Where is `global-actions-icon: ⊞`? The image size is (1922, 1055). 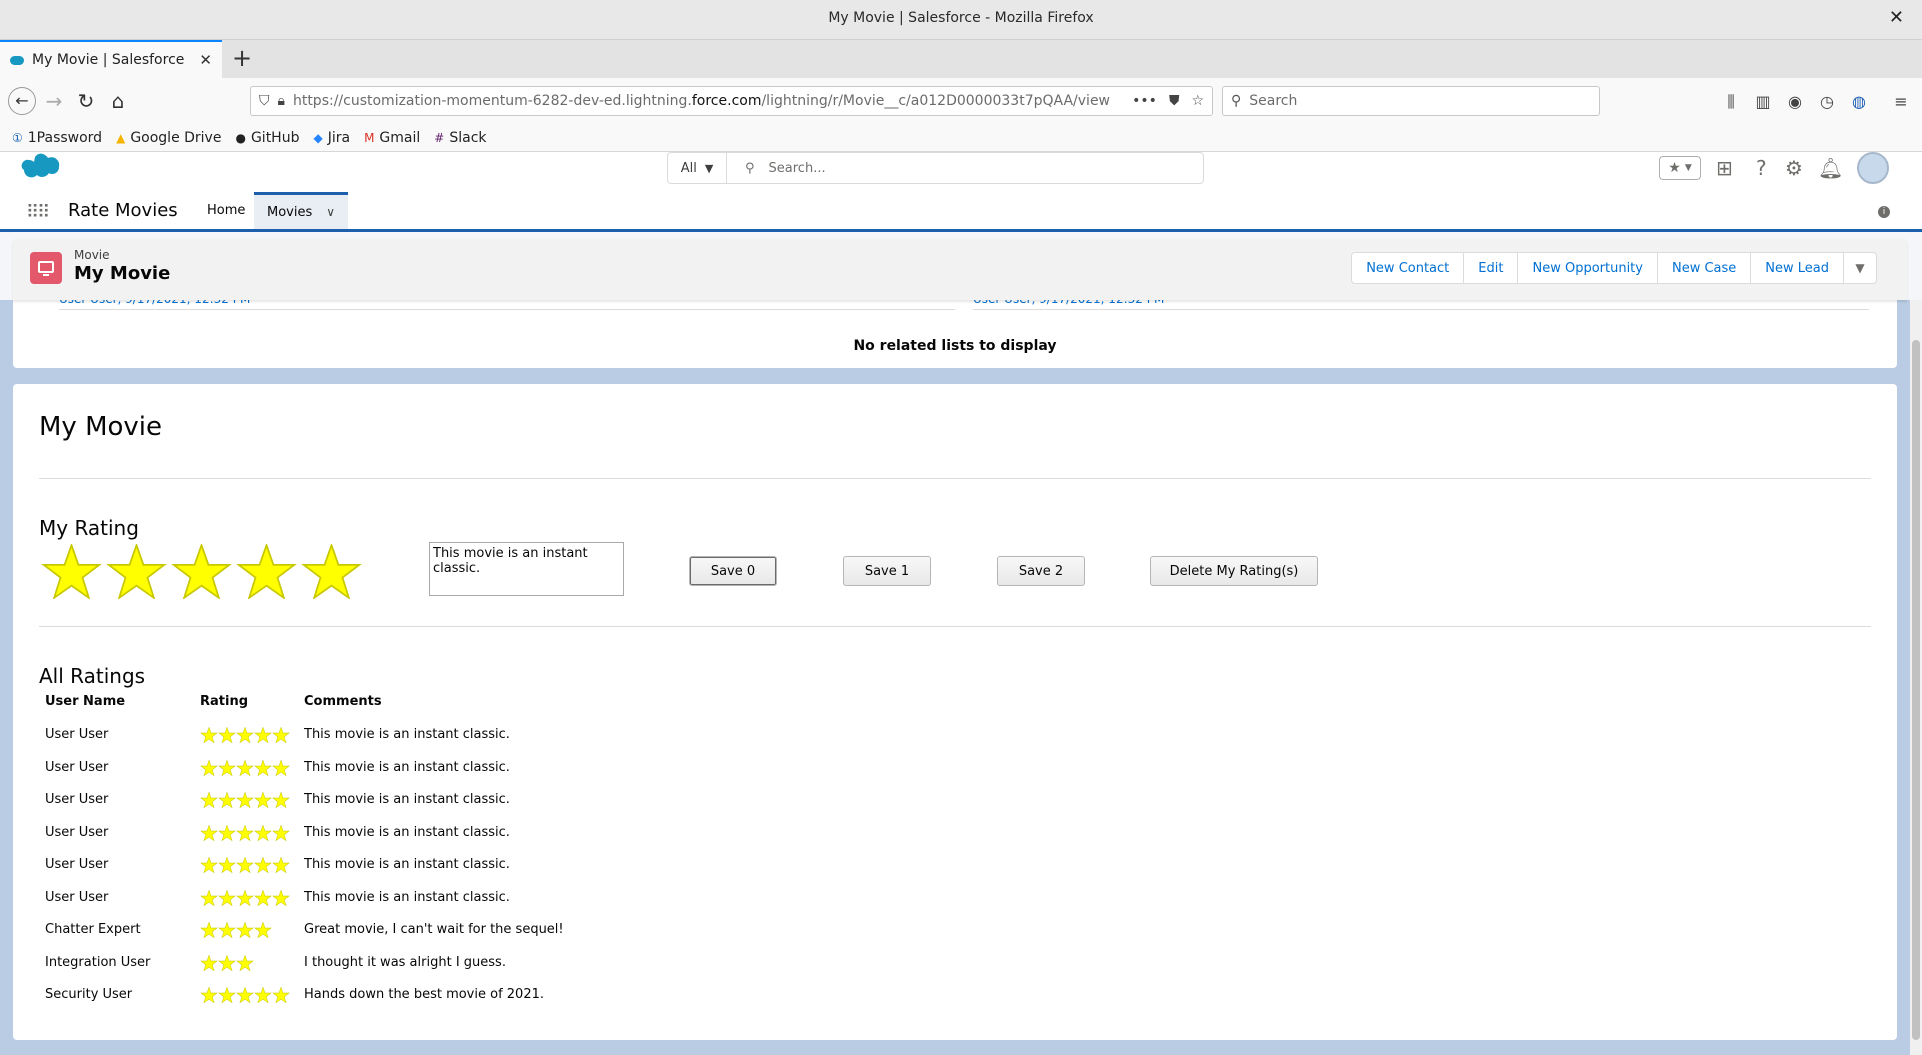 global-actions-icon: ⊞ is located at coordinates (1724, 168).